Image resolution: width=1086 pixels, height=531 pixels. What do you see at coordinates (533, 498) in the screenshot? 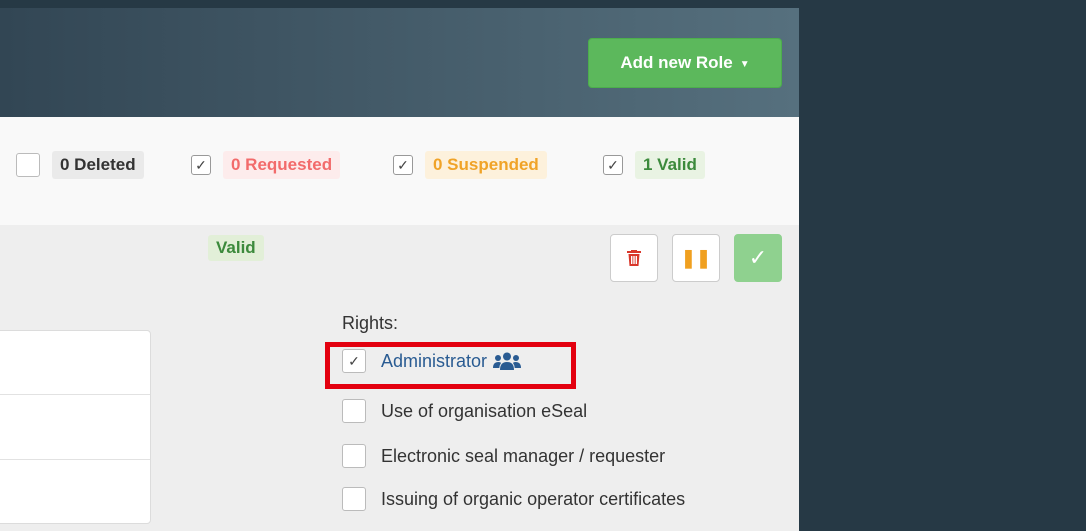
I see `right-organic-certs-label: Issuing of organic operator certificates` at bounding box center [533, 498].